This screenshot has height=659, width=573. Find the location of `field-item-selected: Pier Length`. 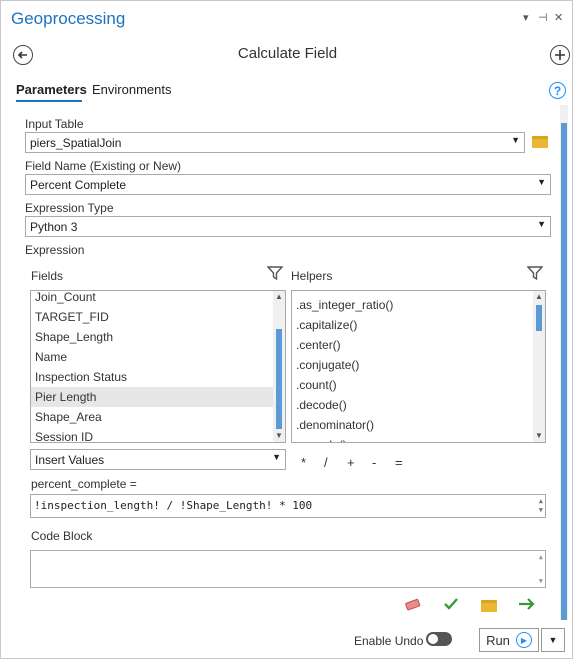

field-item-selected: Pier Length is located at coordinates (152, 397).